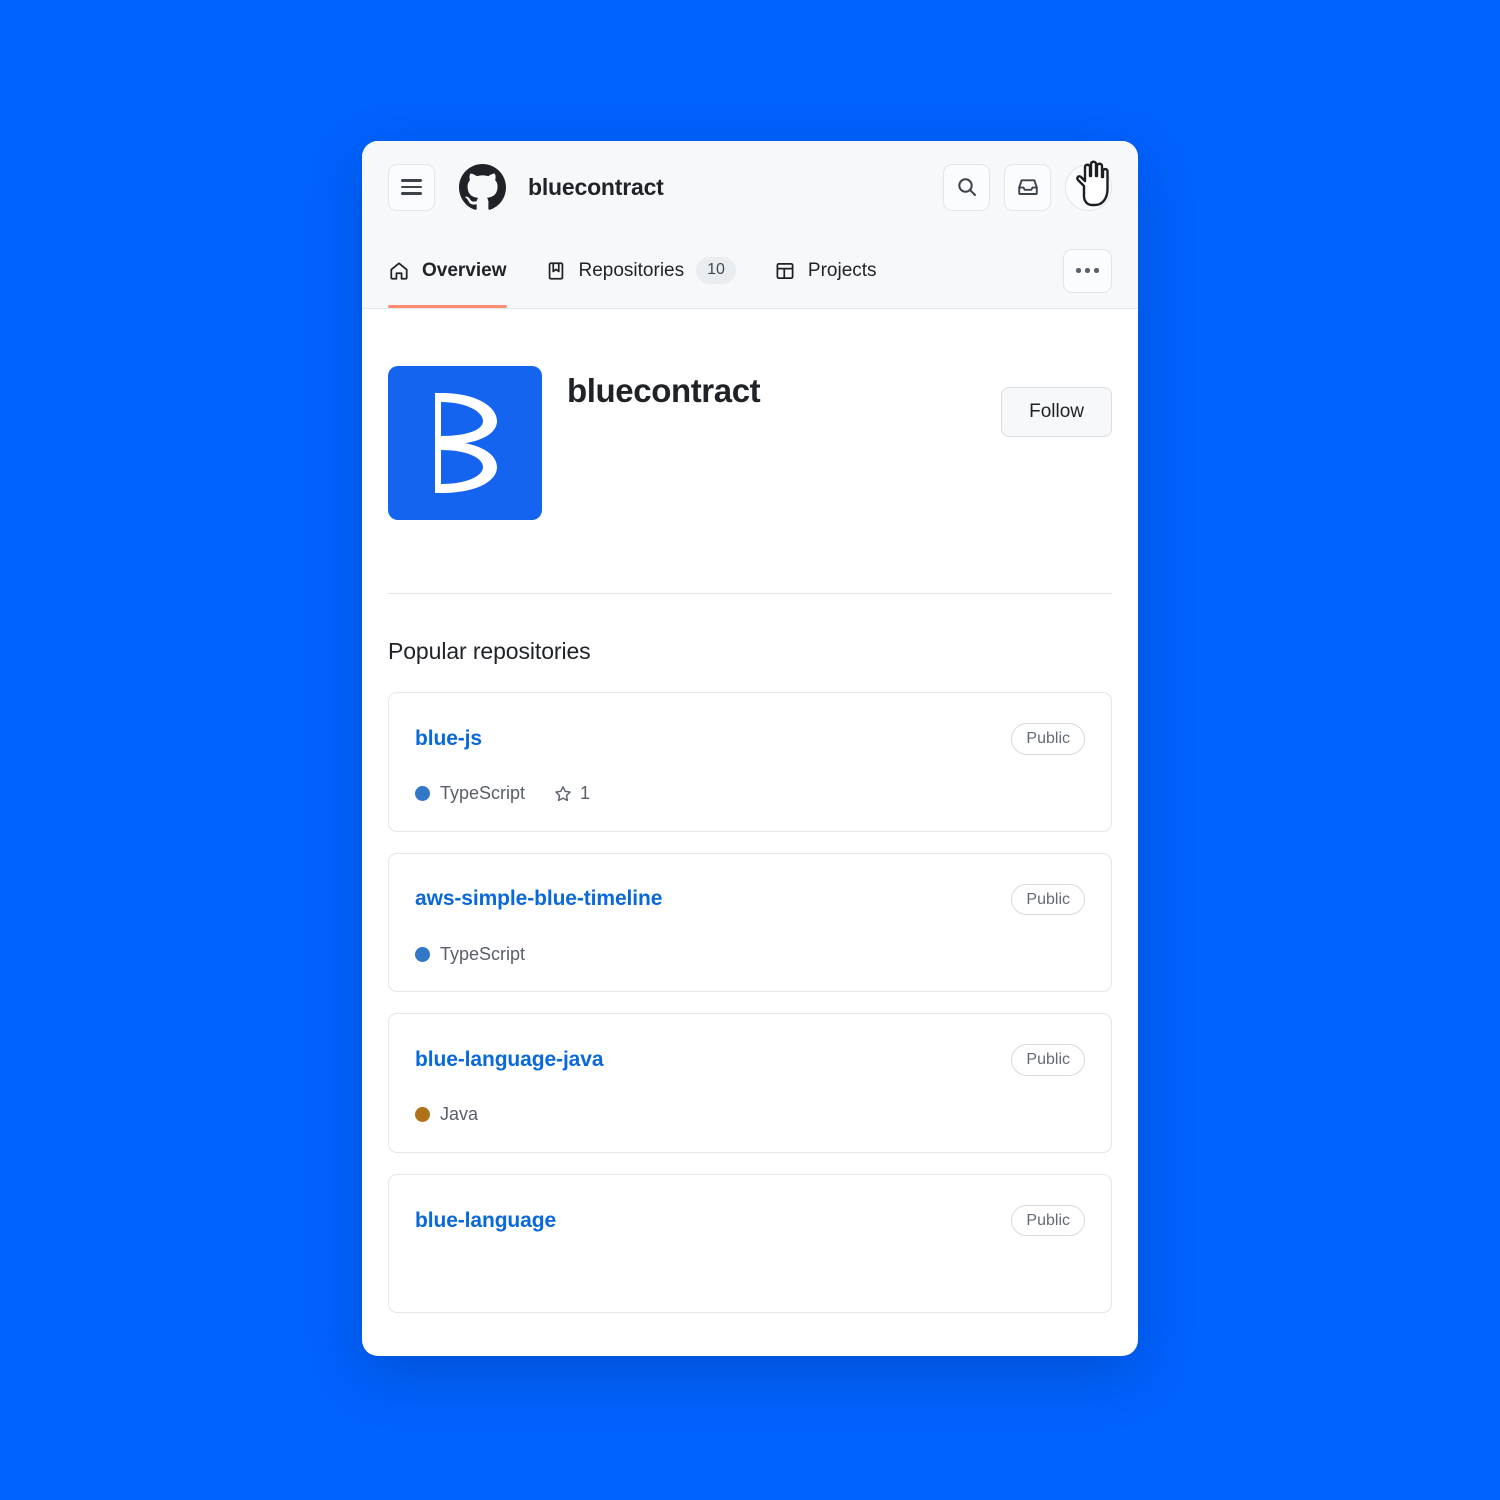 The image size is (1500, 1500). What do you see at coordinates (1056, 412) in the screenshot?
I see `follow-button: Follow` at bounding box center [1056, 412].